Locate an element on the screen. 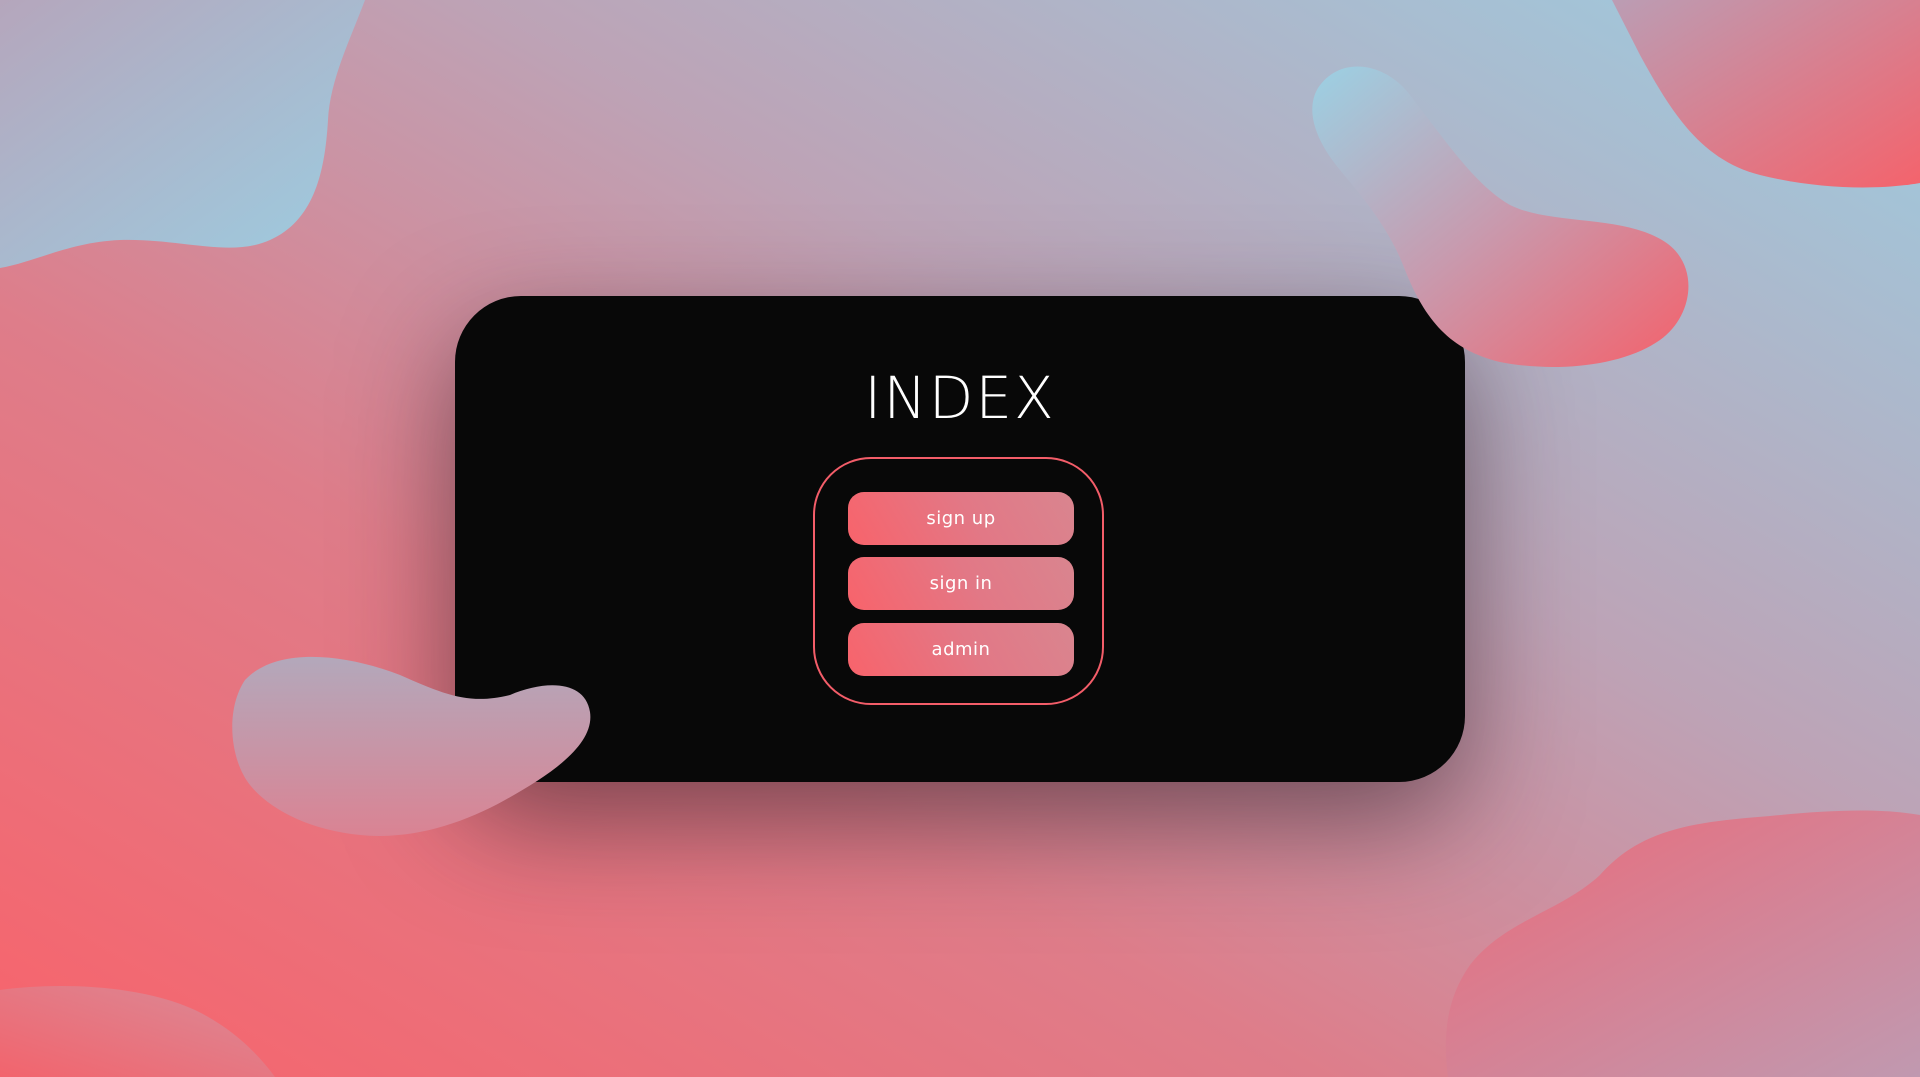  blob-top-left is located at coordinates (182, 134).